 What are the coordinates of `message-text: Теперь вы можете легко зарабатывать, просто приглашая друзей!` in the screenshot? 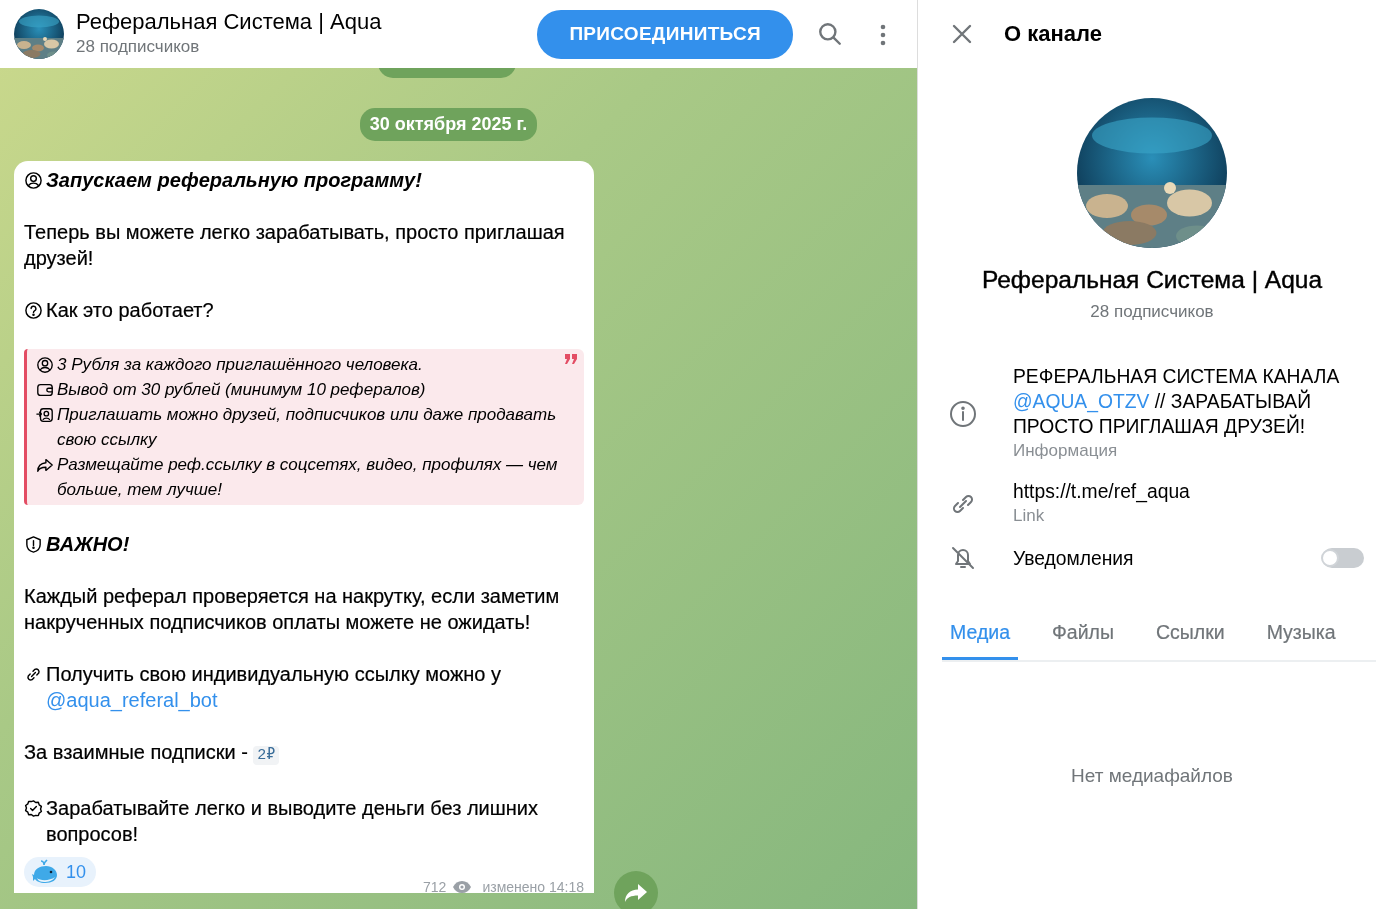 It's located at (295, 245).